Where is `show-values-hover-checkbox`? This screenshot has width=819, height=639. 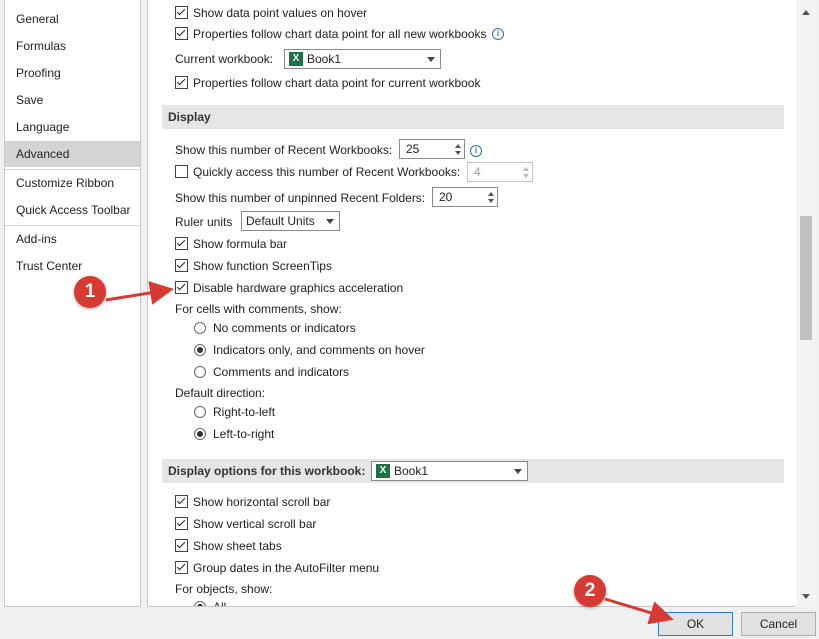 show-values-hover-checkbox is located at coordinates (181, 12).